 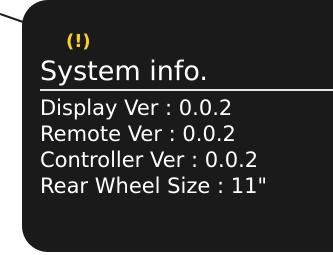 What do you see at coordinates (149, 160) in the screenshot?
I see `controller-version-row: Controller Ver : 0.0.2` at bounding box center [149, 160].